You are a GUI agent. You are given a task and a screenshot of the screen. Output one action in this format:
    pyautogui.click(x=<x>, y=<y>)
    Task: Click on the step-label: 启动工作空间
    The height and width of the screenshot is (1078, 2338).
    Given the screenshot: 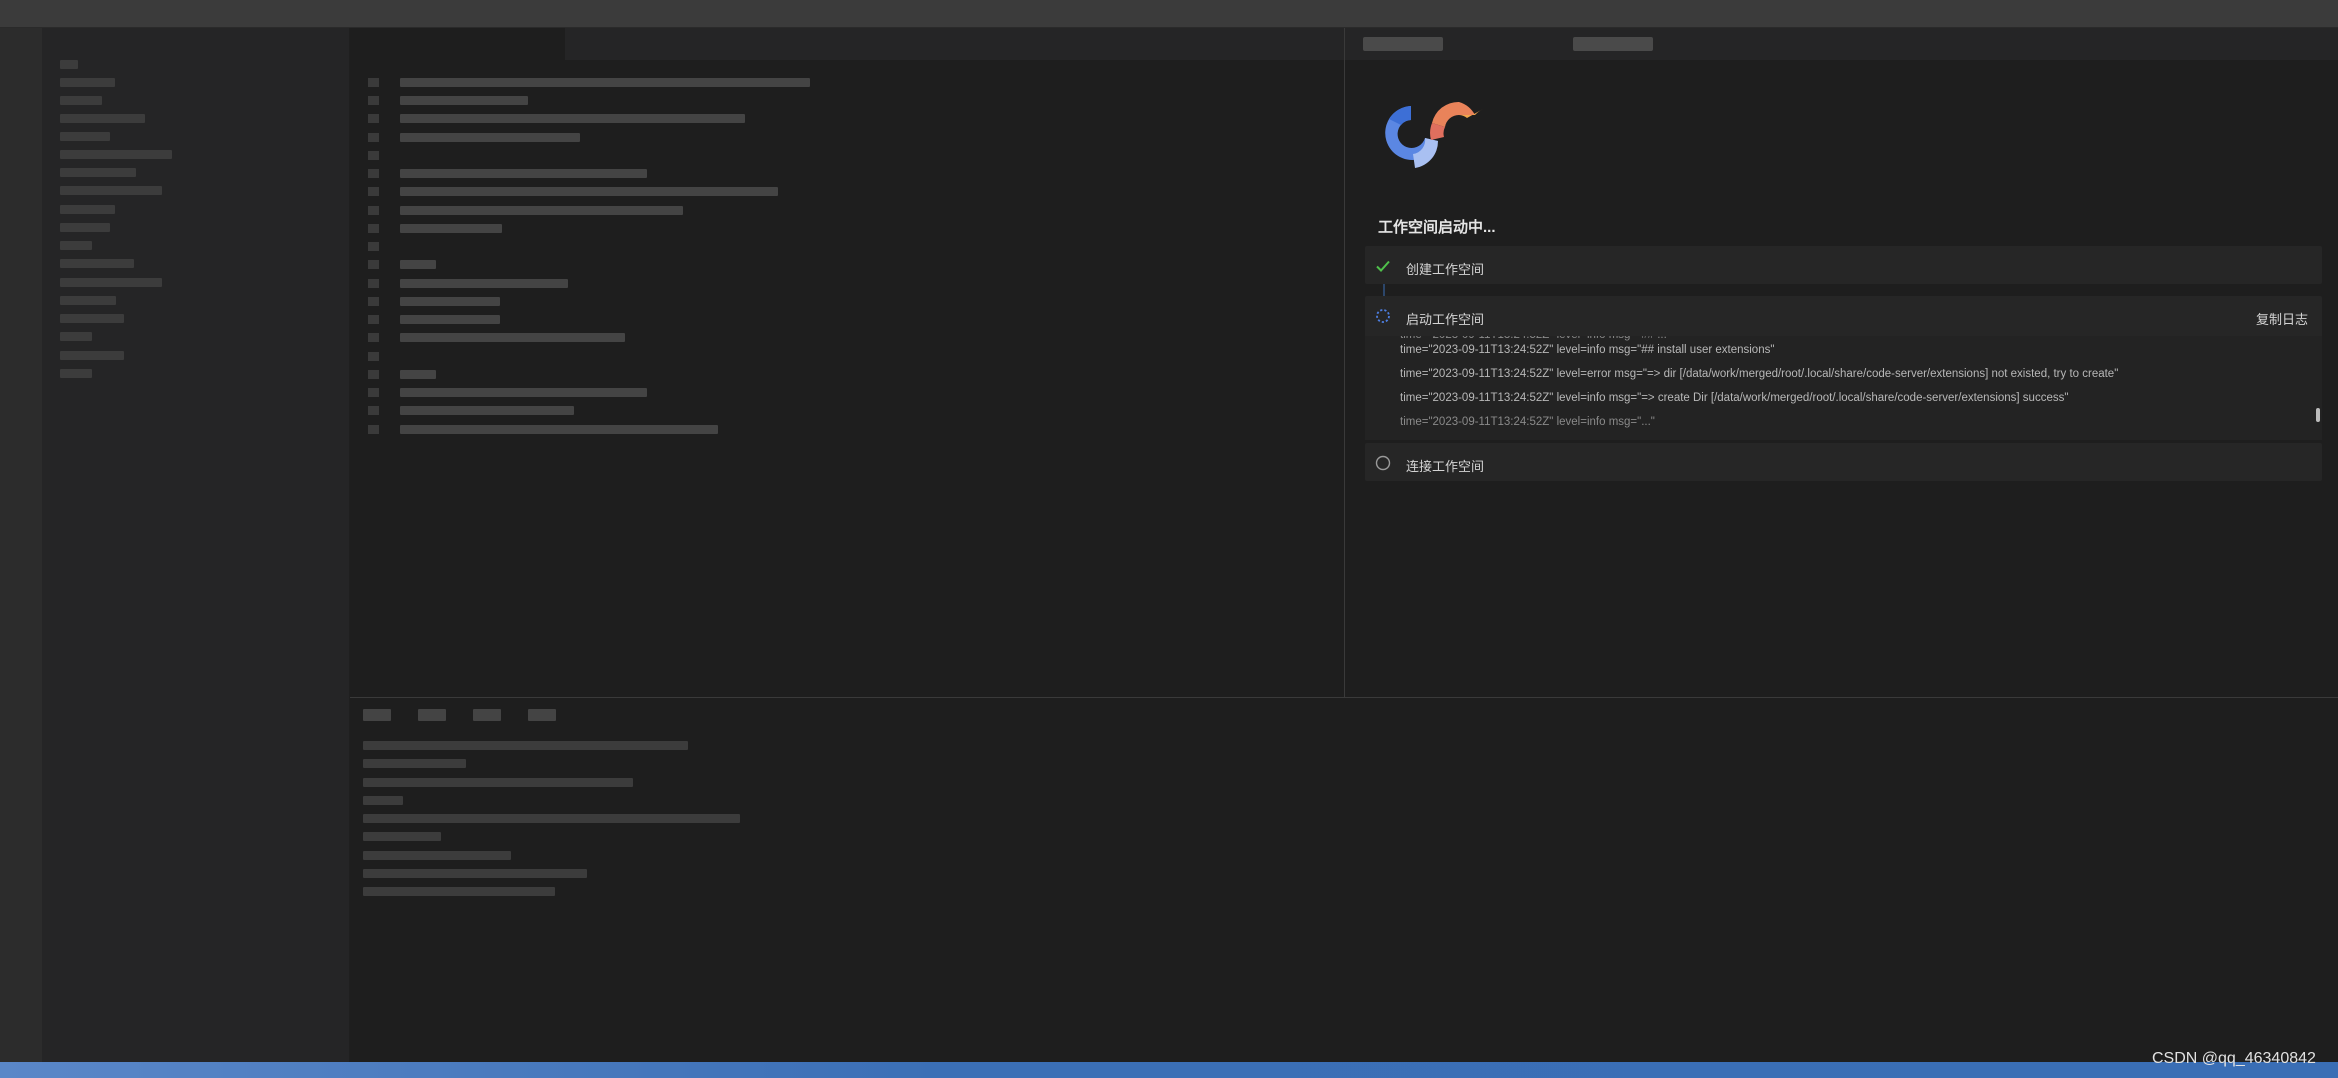 What is the action you would take?
    pyautogui.click(x=1445, y=319)
    